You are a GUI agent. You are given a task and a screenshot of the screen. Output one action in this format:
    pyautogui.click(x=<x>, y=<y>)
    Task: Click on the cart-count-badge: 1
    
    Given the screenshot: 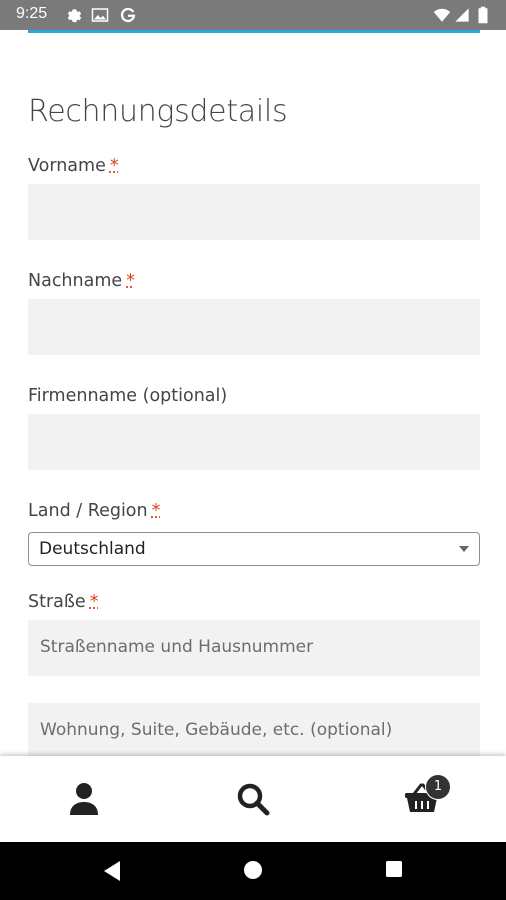 What is the action you would take?
    pyautogui.click(x=438, y=787)
    